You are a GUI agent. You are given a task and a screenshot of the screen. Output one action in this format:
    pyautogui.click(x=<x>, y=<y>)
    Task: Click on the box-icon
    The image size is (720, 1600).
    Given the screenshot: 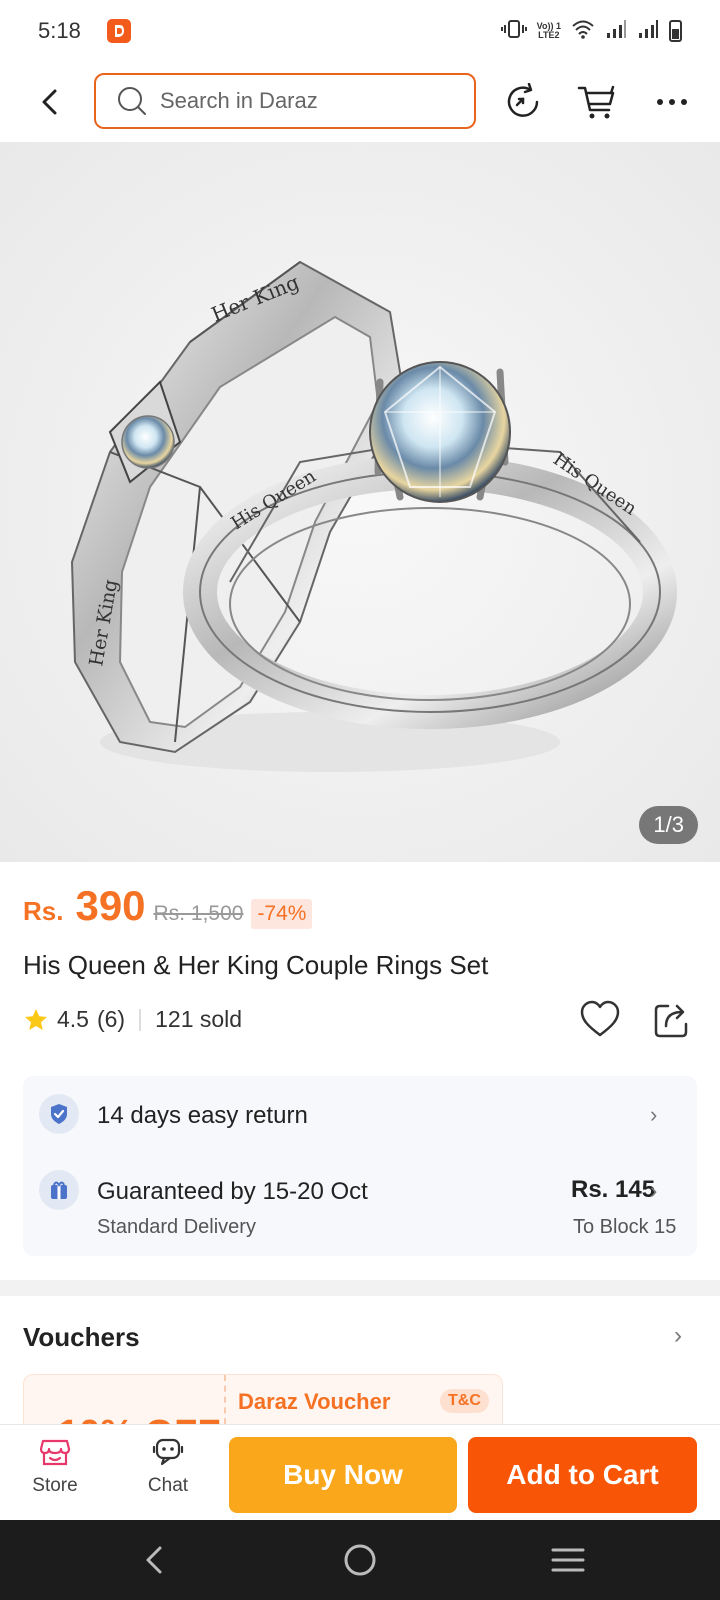 What is the action you would take?
    pyautogui.click(x=59, y=1190)
    